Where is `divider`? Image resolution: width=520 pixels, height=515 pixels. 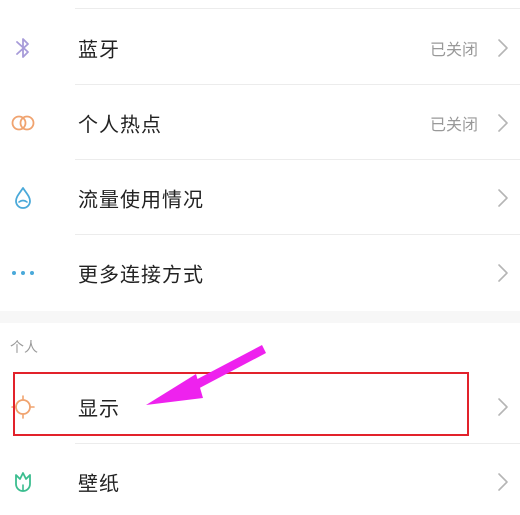
divider is located at coordinates (297, 8).